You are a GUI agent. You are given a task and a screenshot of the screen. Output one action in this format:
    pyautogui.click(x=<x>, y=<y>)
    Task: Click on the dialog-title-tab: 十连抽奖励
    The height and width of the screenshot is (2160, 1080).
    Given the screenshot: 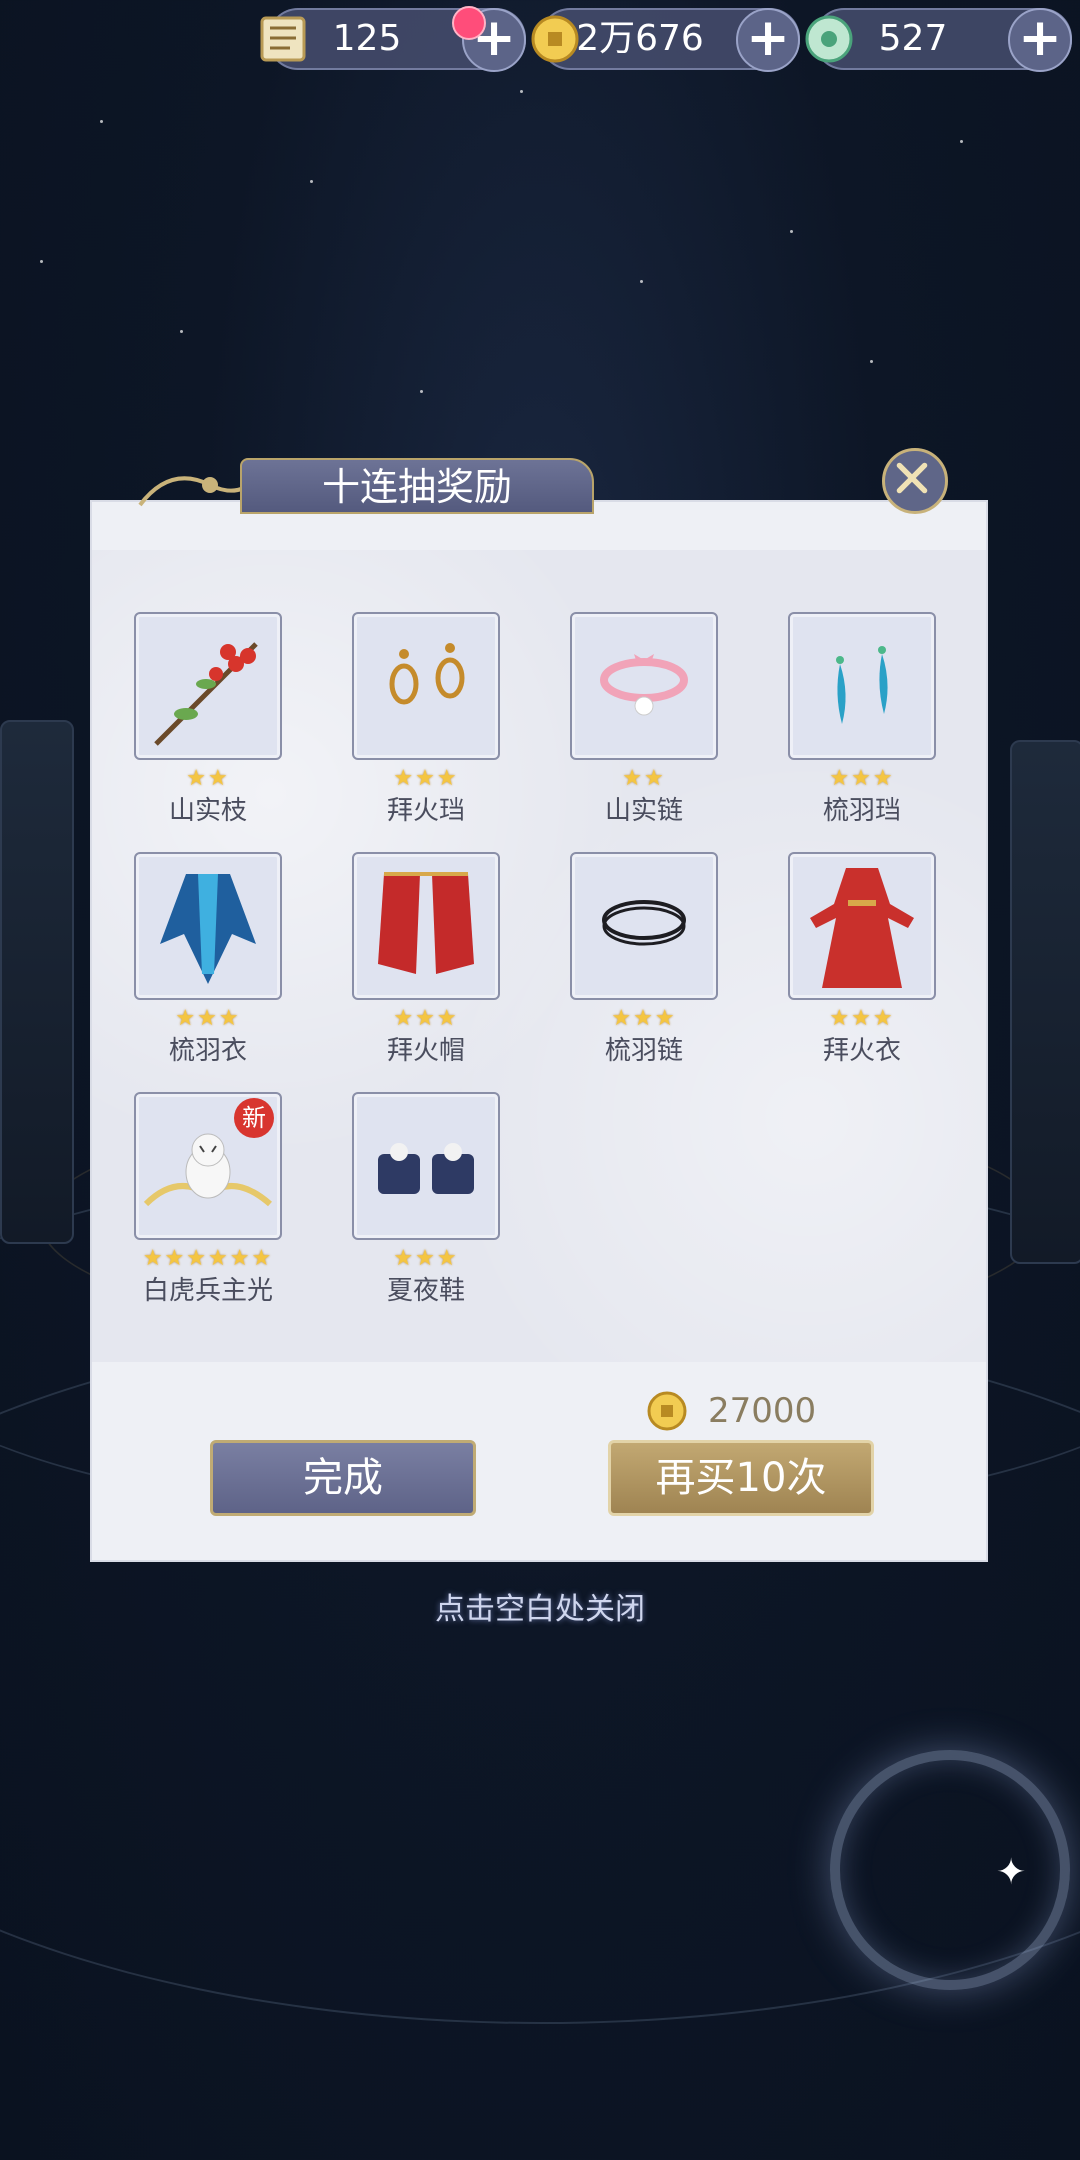 What is the action you would take?
    pyautogui.click(x=417, y=486)
    